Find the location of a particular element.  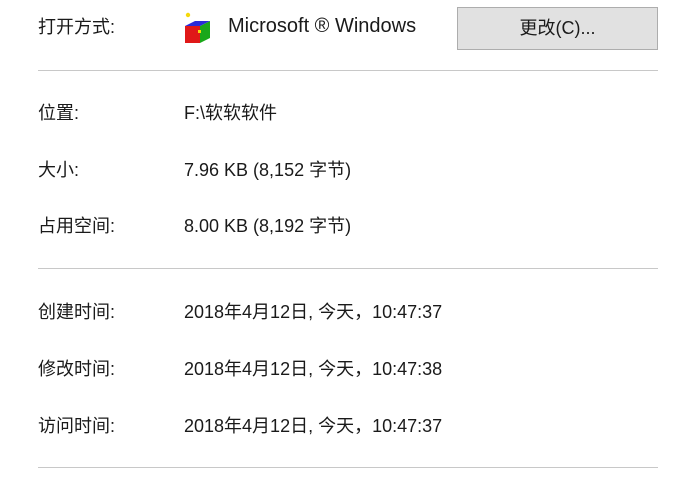

windows-app-cube-icon is located at coordinates (197, 27).